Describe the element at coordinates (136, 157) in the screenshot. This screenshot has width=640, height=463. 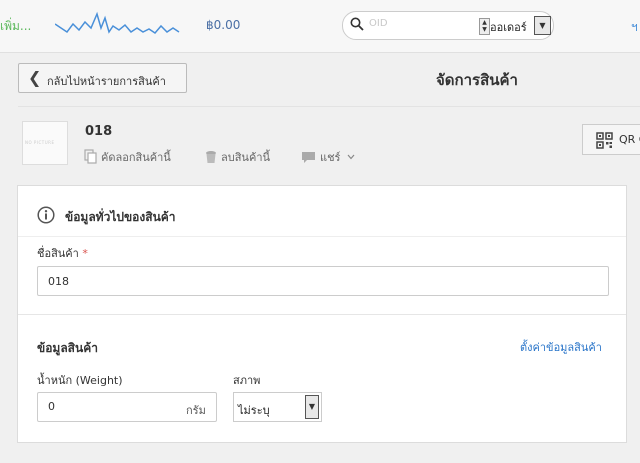
I see `copy-product-label: คัดลอกสินค้านี้` at that location.